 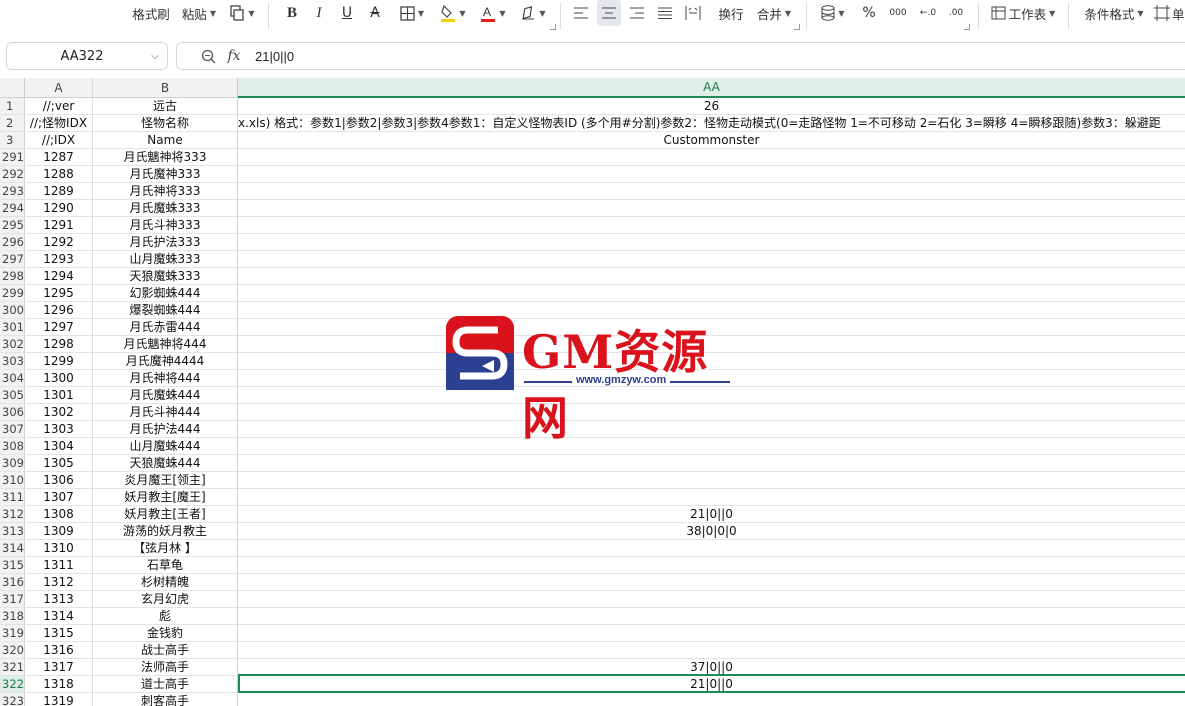 What do you see at coordinates (12, 344) in the screenshot?
I see `row-header: 302` at bounding box center [12, 344].